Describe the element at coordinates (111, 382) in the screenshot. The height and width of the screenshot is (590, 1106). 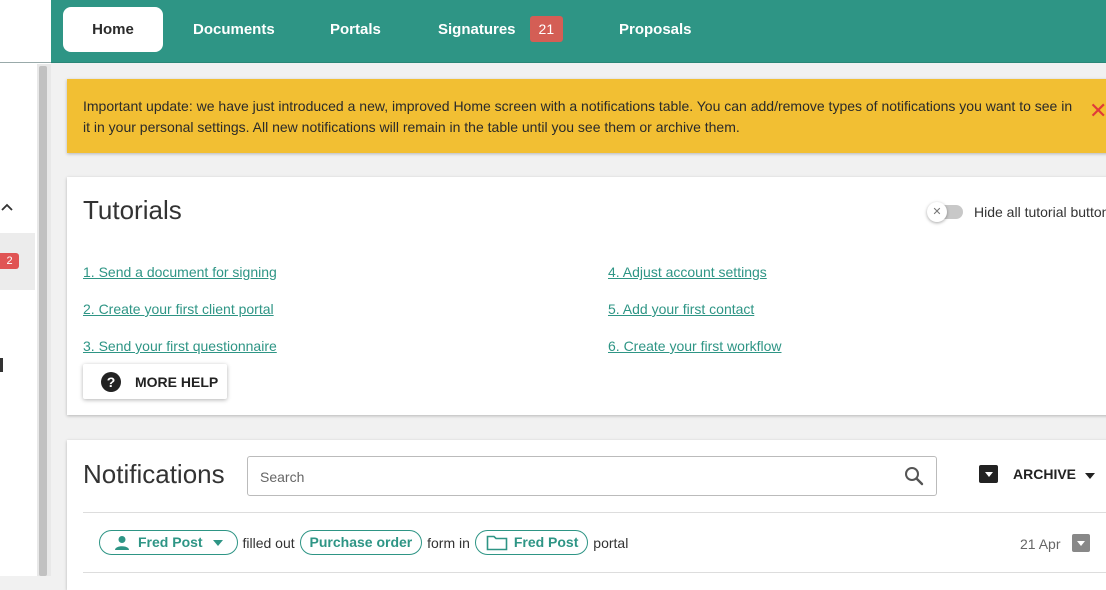
I see `help-icon: ?` at that location.